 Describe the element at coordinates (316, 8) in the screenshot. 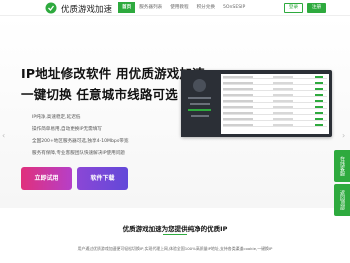

I see `register-button: 注册` at that location.